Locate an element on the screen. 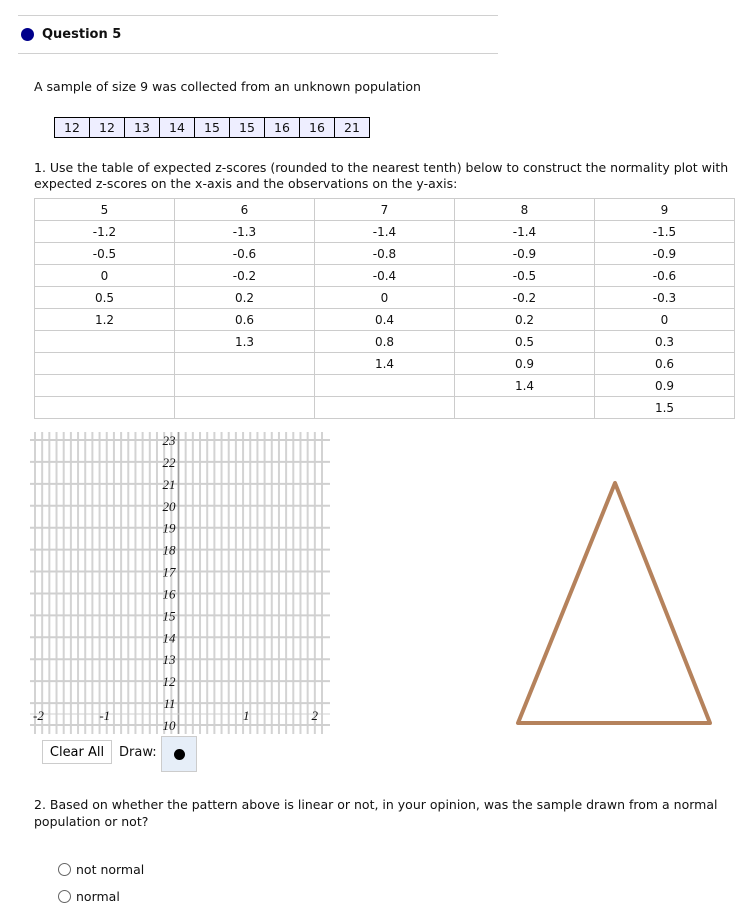 The image size is (752, 919). x-tick-label: -1 is located at coordinates (104, 715).